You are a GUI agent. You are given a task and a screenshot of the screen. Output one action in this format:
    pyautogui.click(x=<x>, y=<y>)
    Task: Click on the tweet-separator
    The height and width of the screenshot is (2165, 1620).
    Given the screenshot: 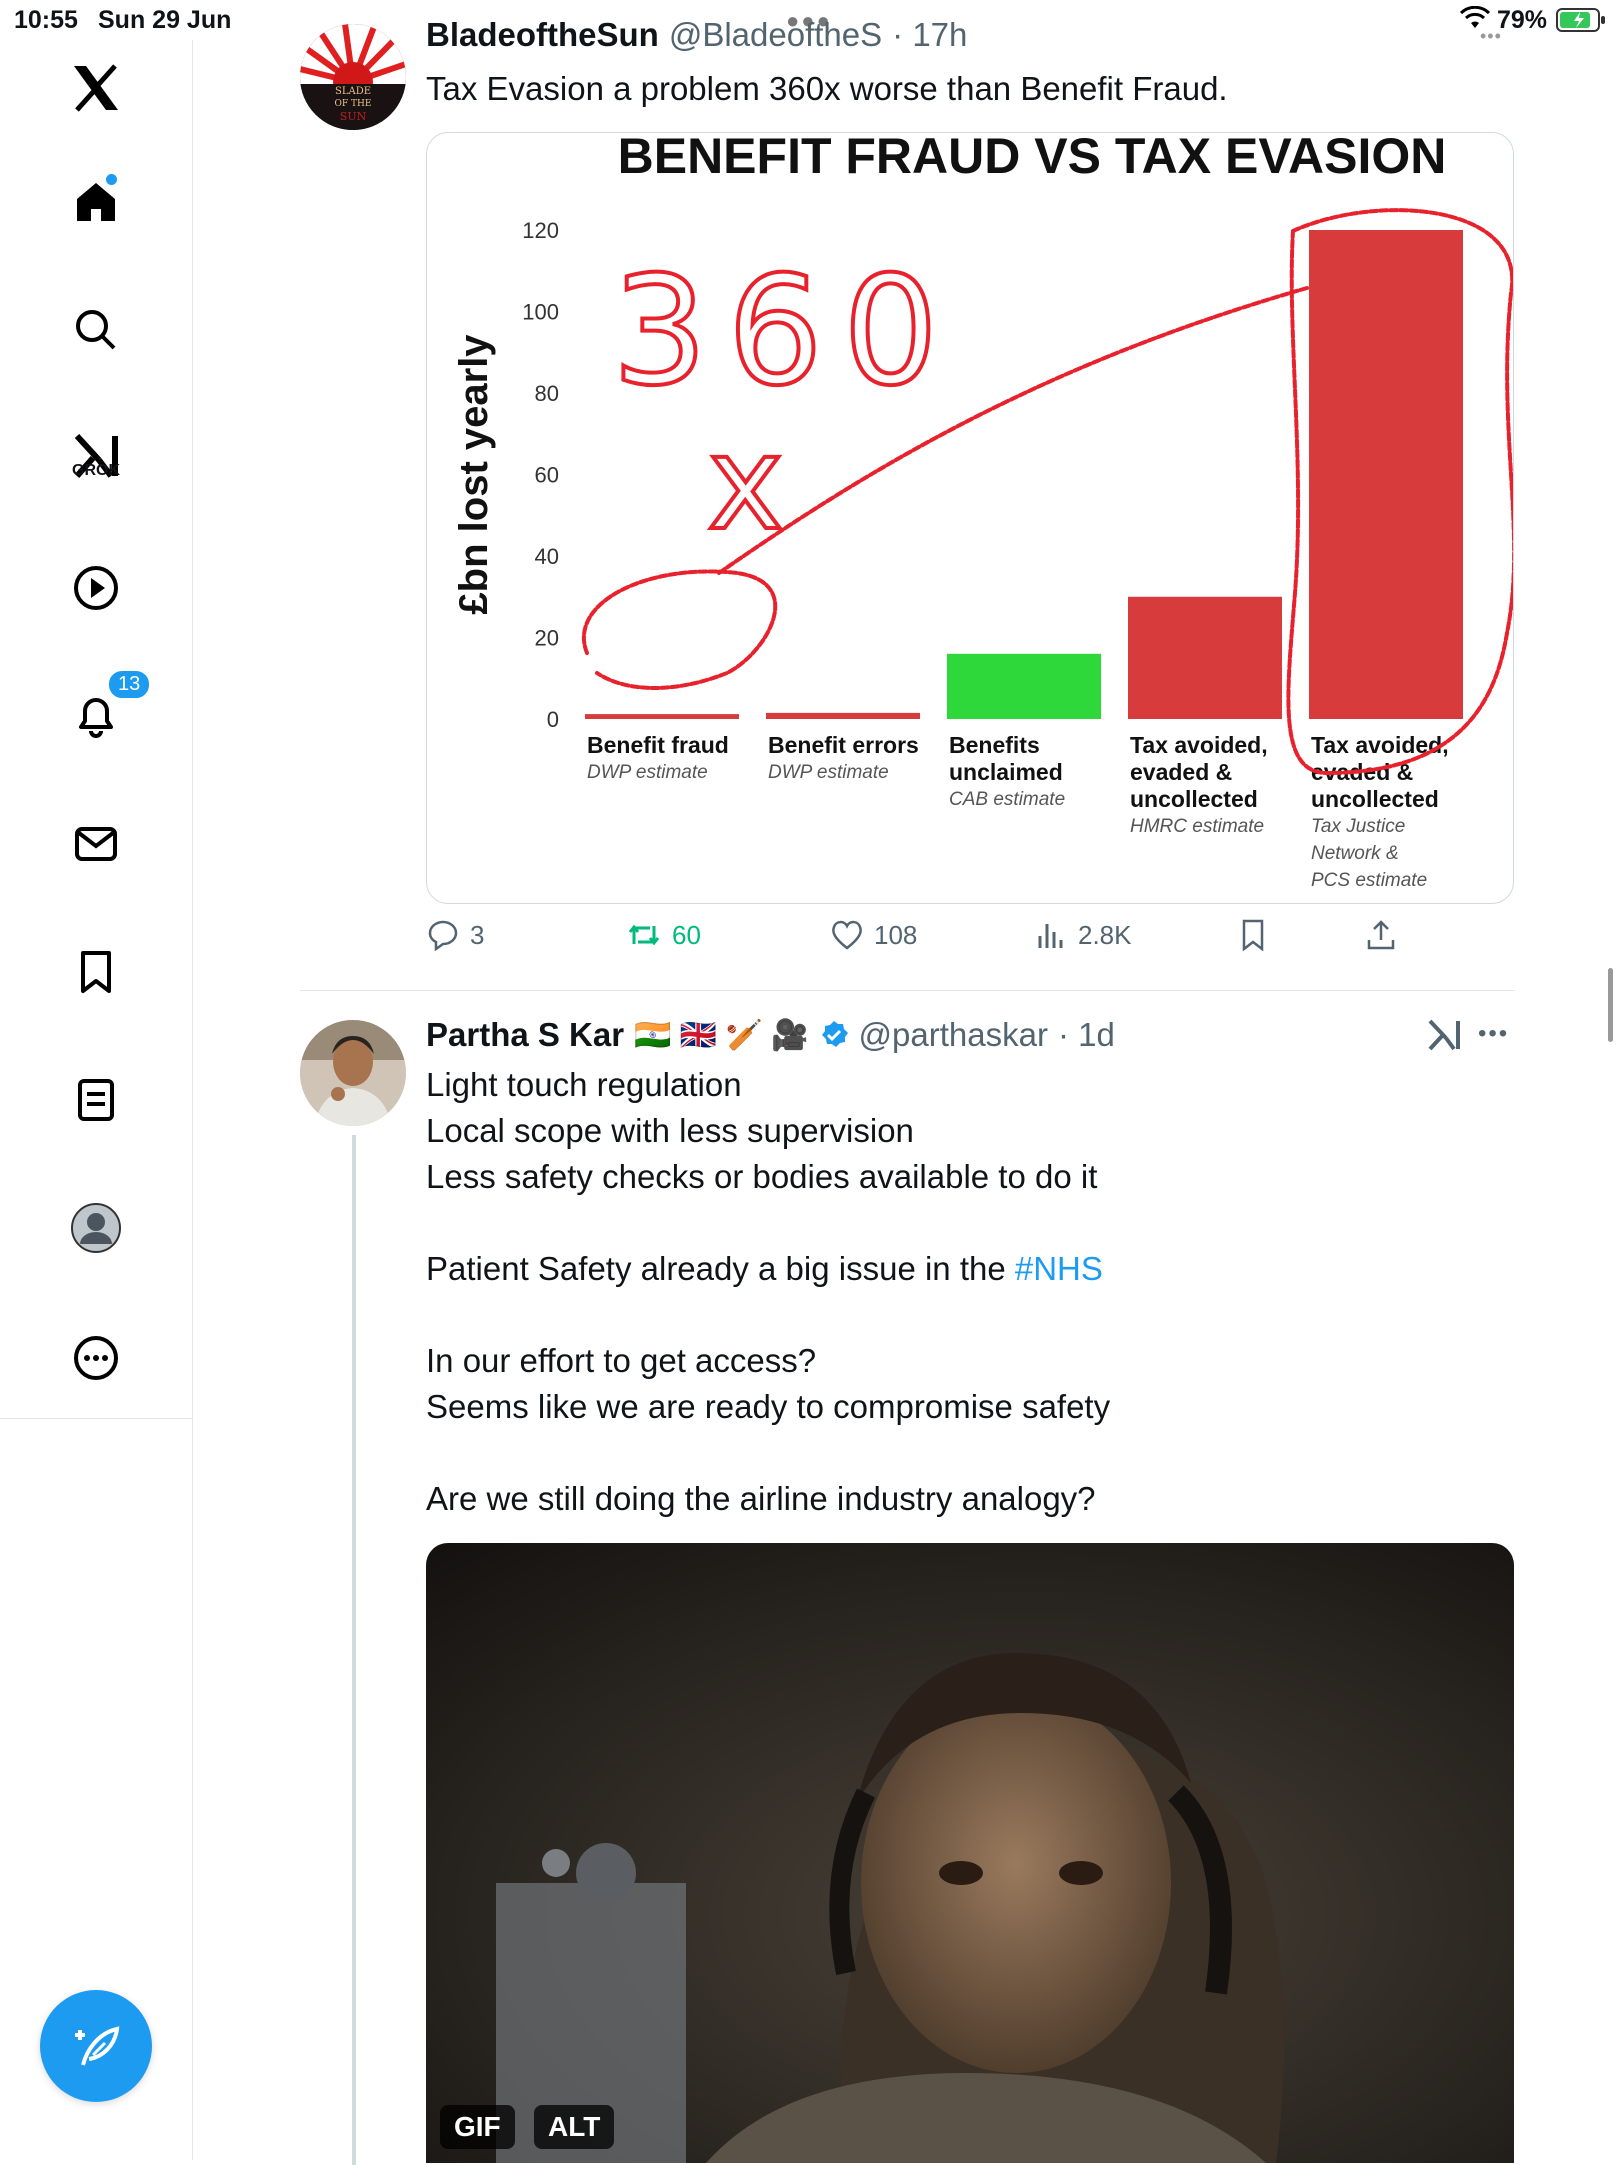 What is the action you would take?
    pyautogui.click(x=907, y=990)
    